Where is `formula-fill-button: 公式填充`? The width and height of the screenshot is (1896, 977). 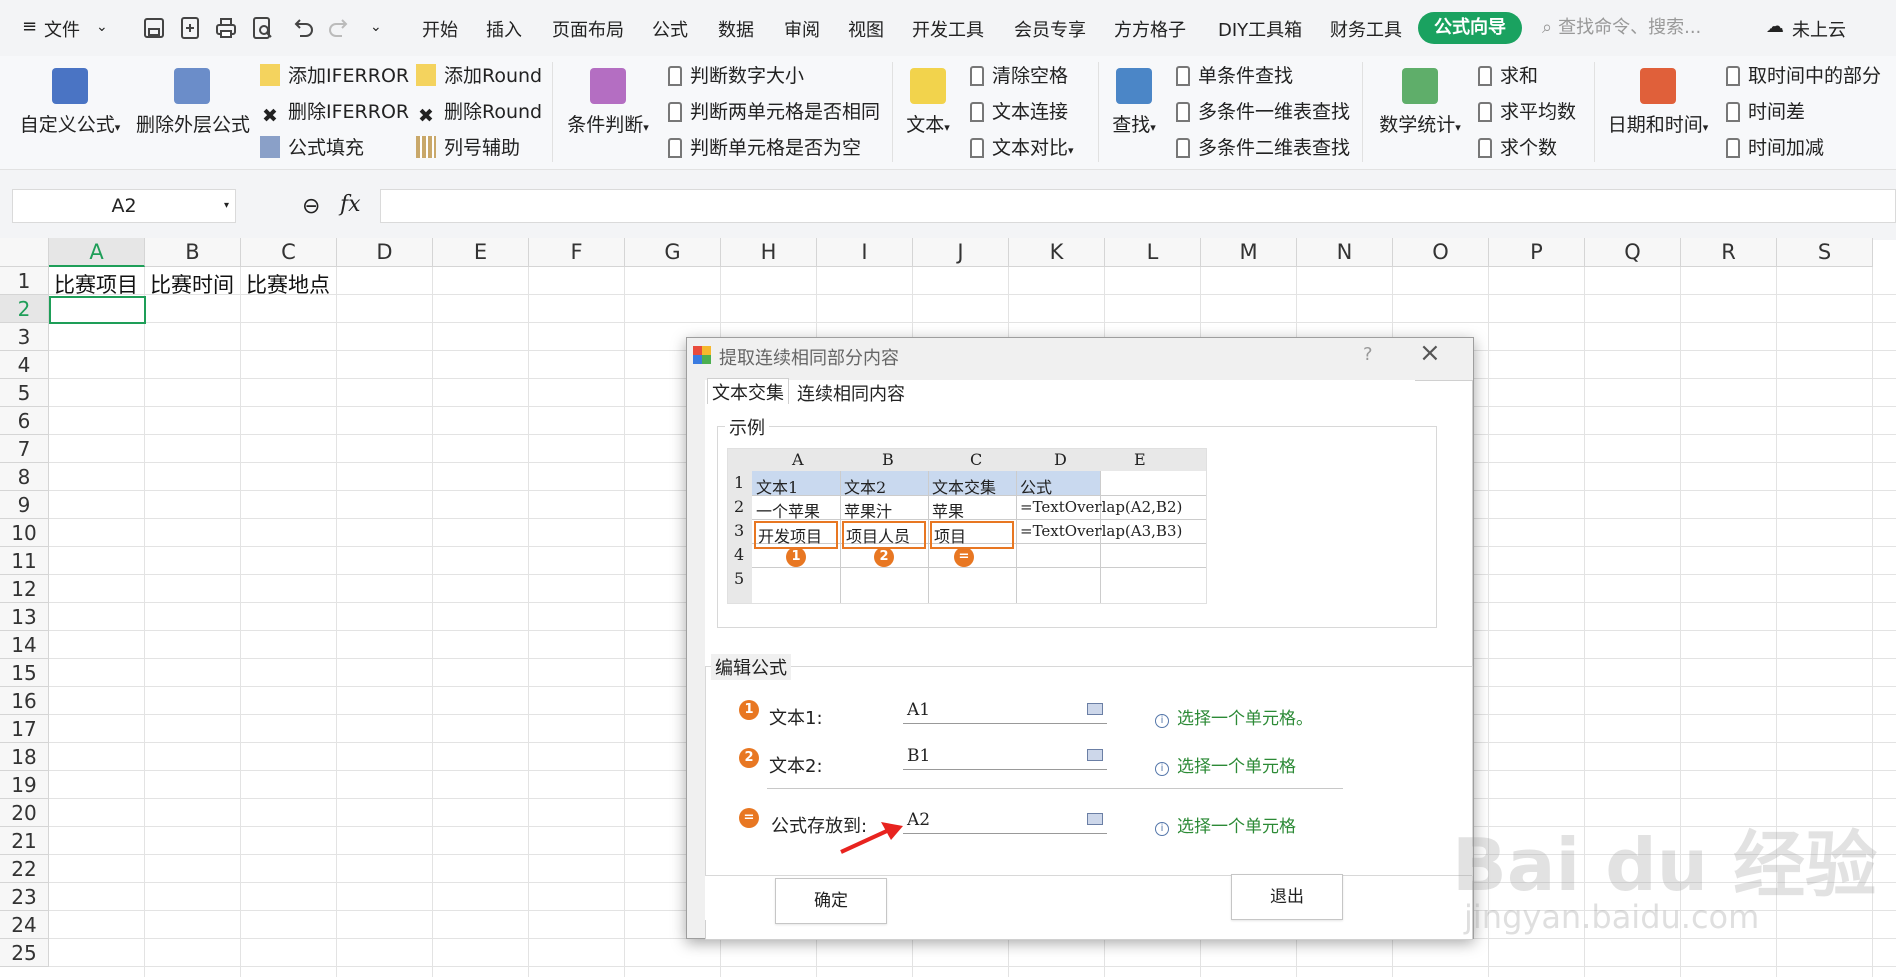 formula-fill-button: 公式填充 is located at coordinates (312, 148).